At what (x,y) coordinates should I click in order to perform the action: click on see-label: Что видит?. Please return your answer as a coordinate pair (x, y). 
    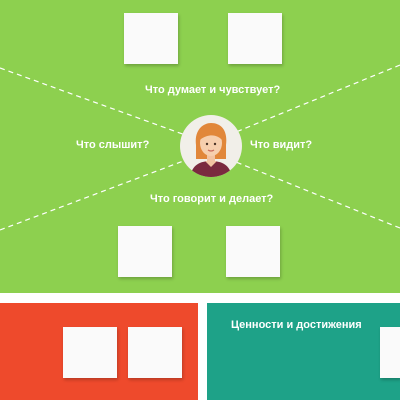
    Looking at the image, I should click on (281, 145).